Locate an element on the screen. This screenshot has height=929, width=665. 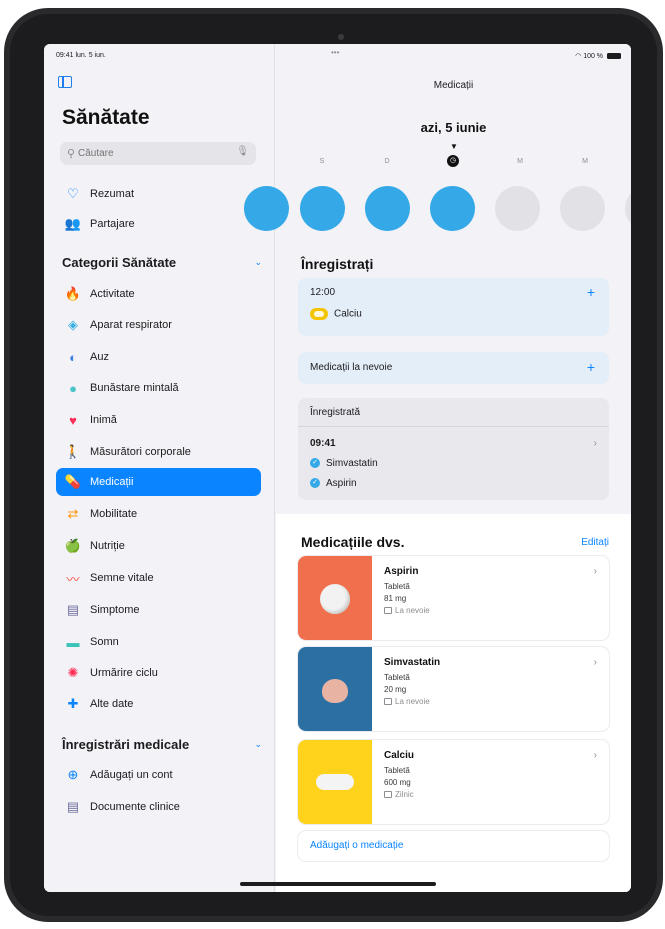
figure-icon: 🚶 is located at coordinates (73, 451).